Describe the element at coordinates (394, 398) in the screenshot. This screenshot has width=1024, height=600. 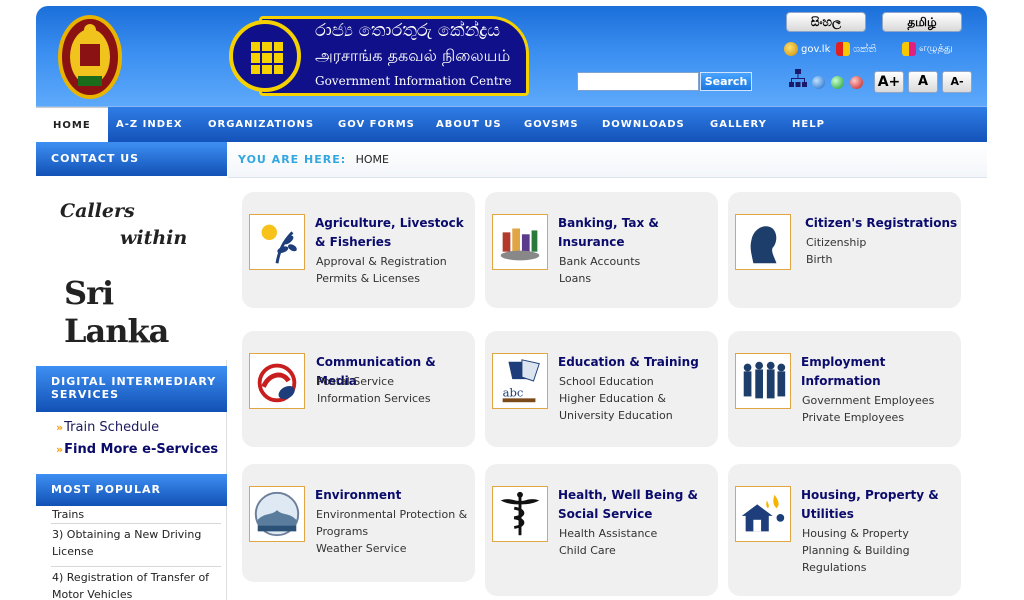
I see `card-link: Information Services` at that location.